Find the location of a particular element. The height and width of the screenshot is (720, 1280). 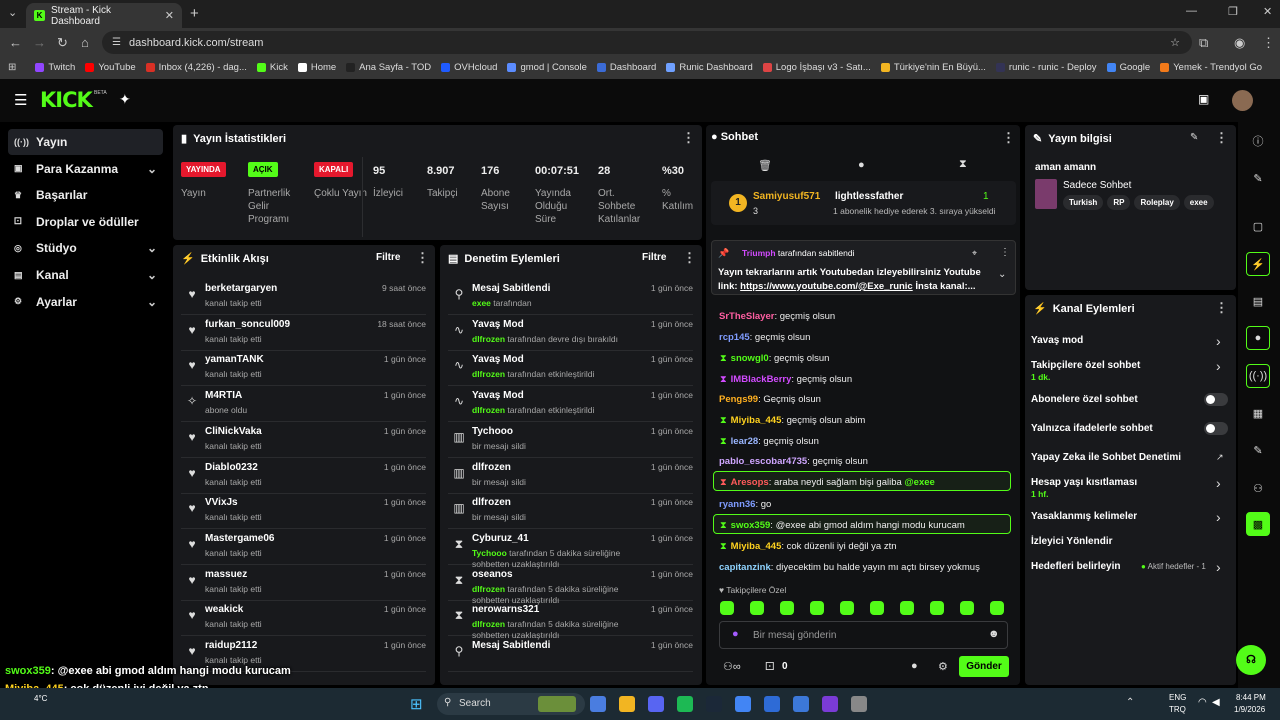

community-icon: ⚇∞ is located at coordinates (732, 666).